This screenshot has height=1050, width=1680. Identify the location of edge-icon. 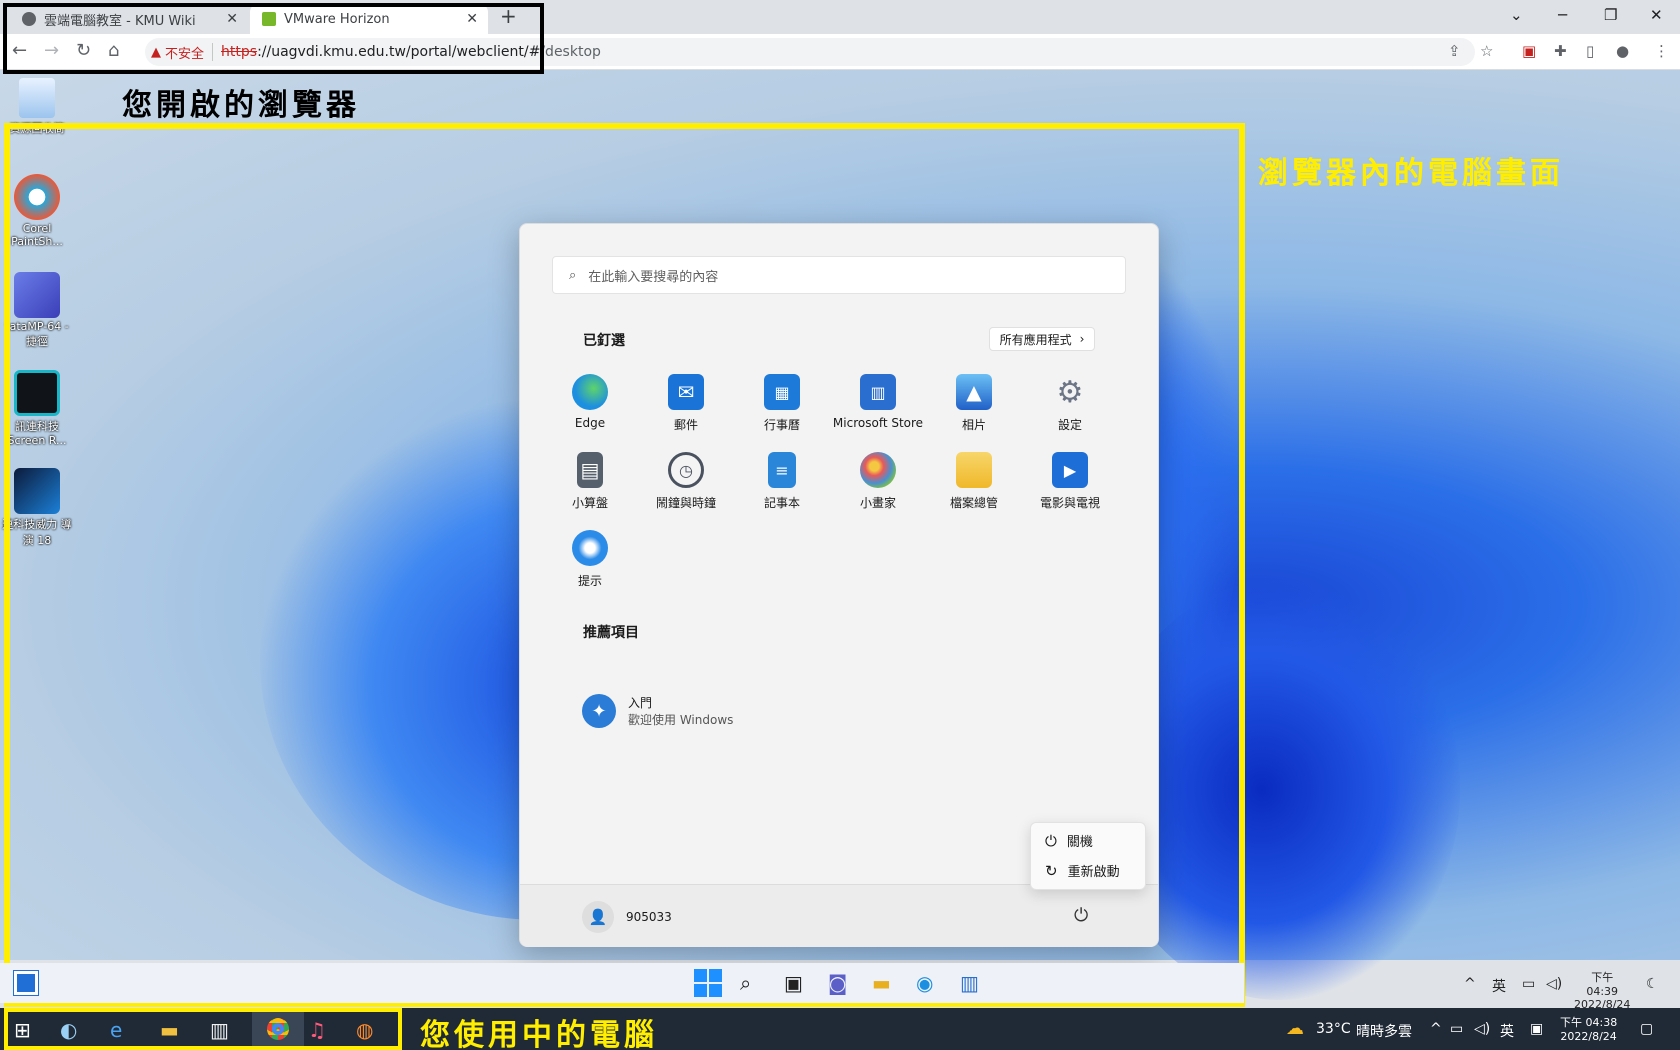
(590, 392).